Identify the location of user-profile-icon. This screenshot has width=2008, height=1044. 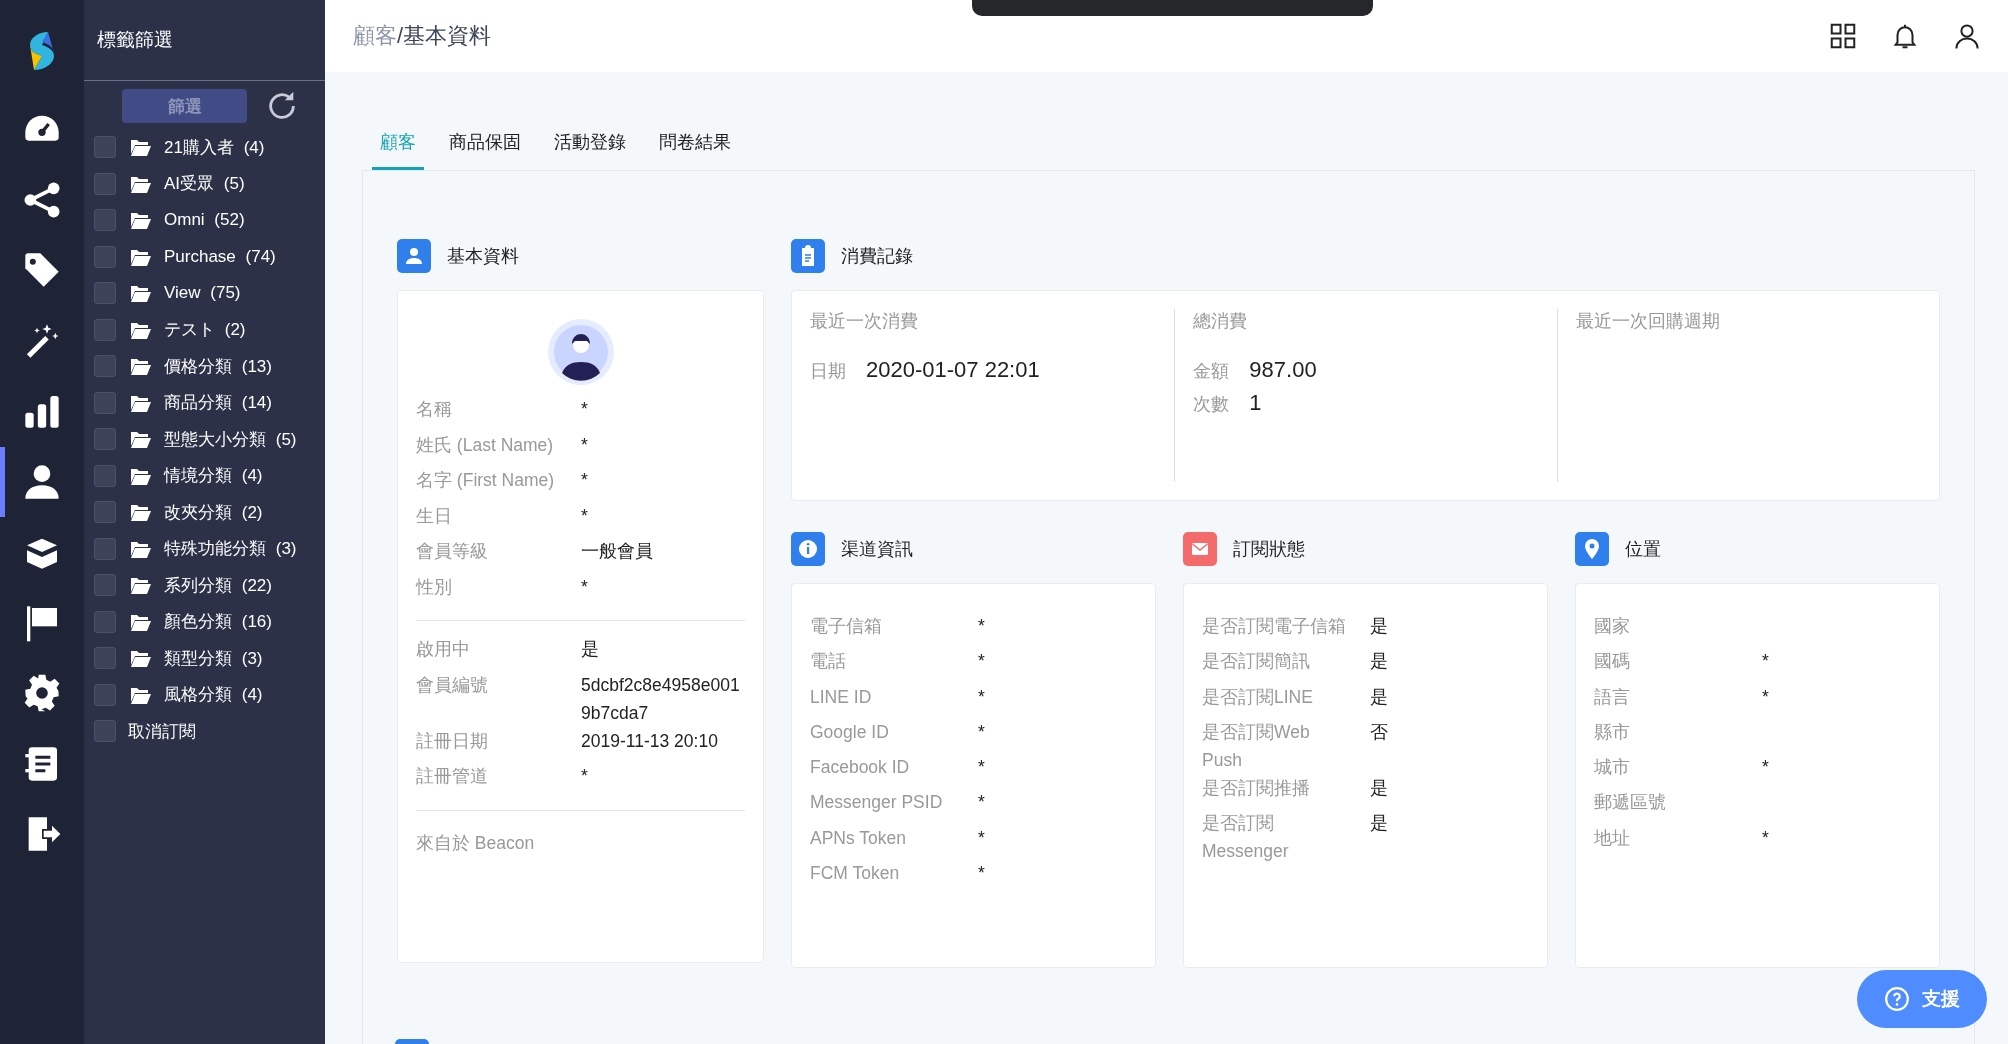
(1967, 36).